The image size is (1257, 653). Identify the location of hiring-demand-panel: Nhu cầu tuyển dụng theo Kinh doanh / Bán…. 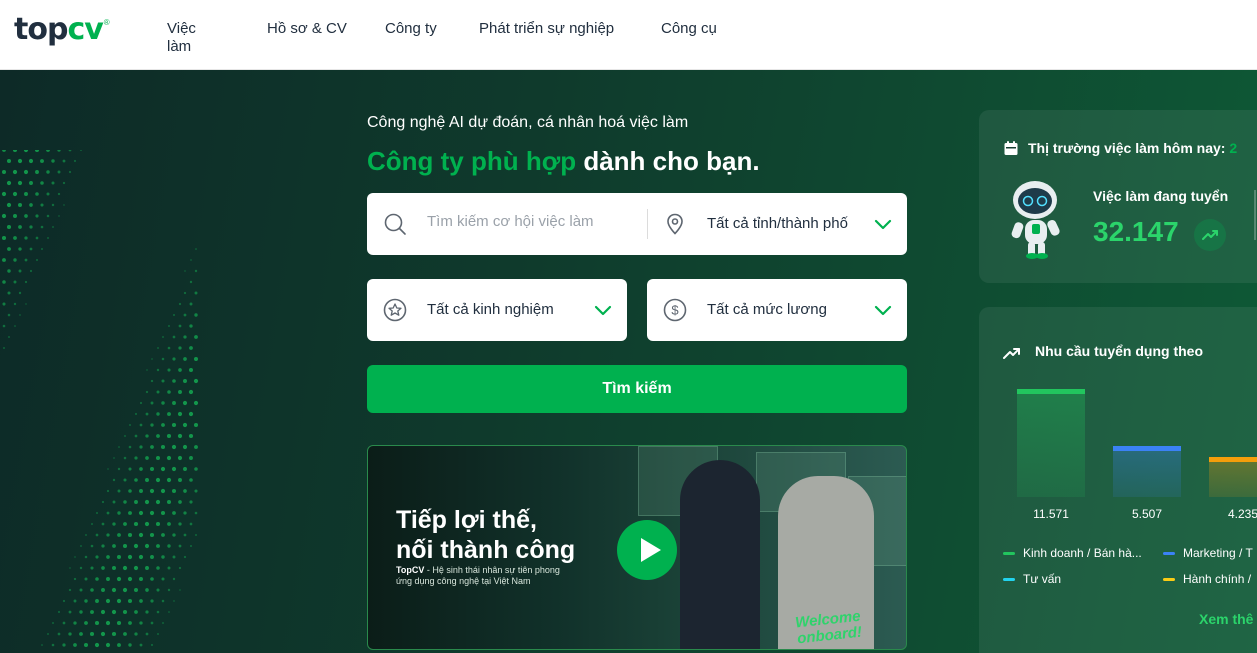
(1118, 480).